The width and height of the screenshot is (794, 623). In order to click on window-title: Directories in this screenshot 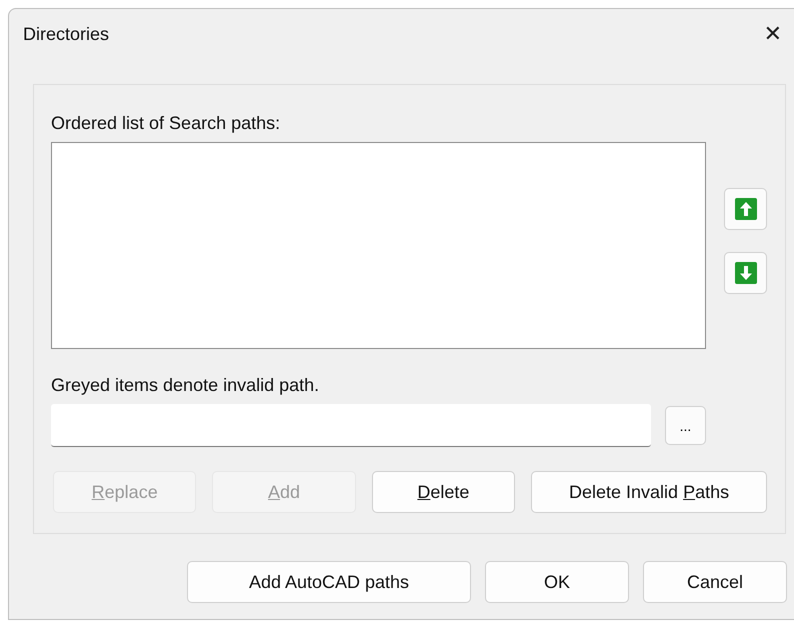, I will do `click(66, 34)`.